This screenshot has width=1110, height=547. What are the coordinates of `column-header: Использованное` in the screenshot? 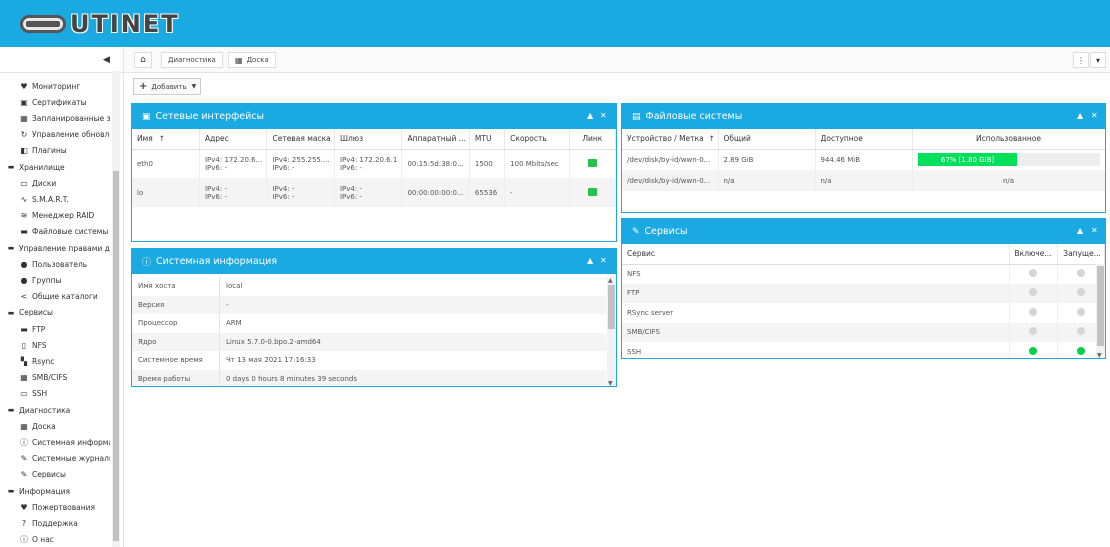 It's located at (1008, 139).